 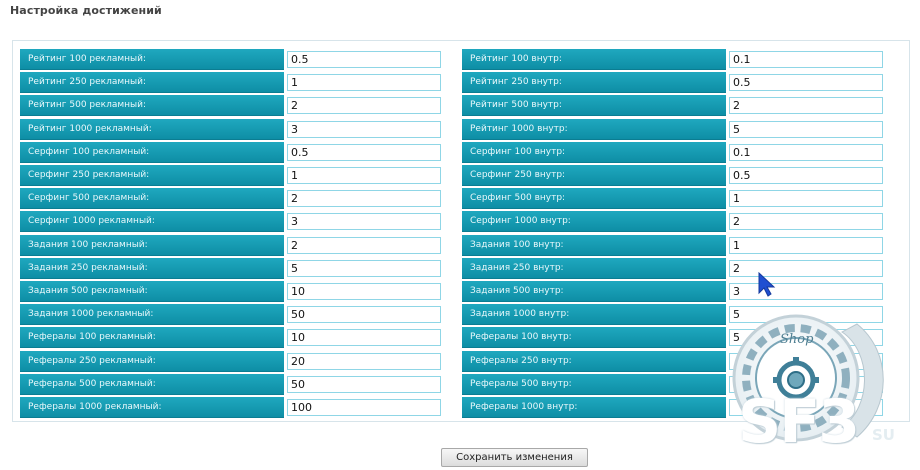 I want to click on internal-achievement-row: Серфинг 100 внутр:, so click(x=672, y=152).